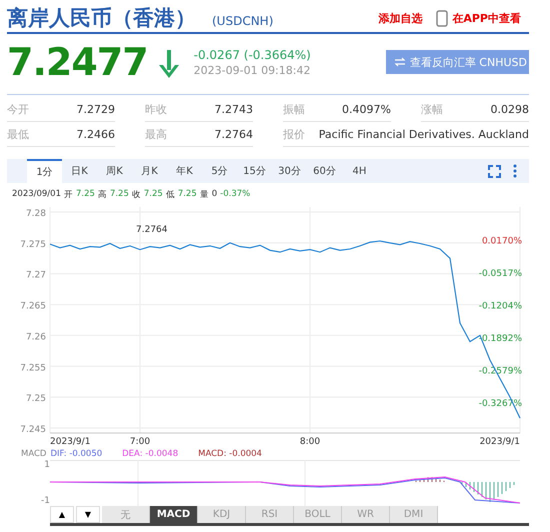 This screenshot has height=532, width=550. I want to click on down-arrow-icon, so click(169, 64).